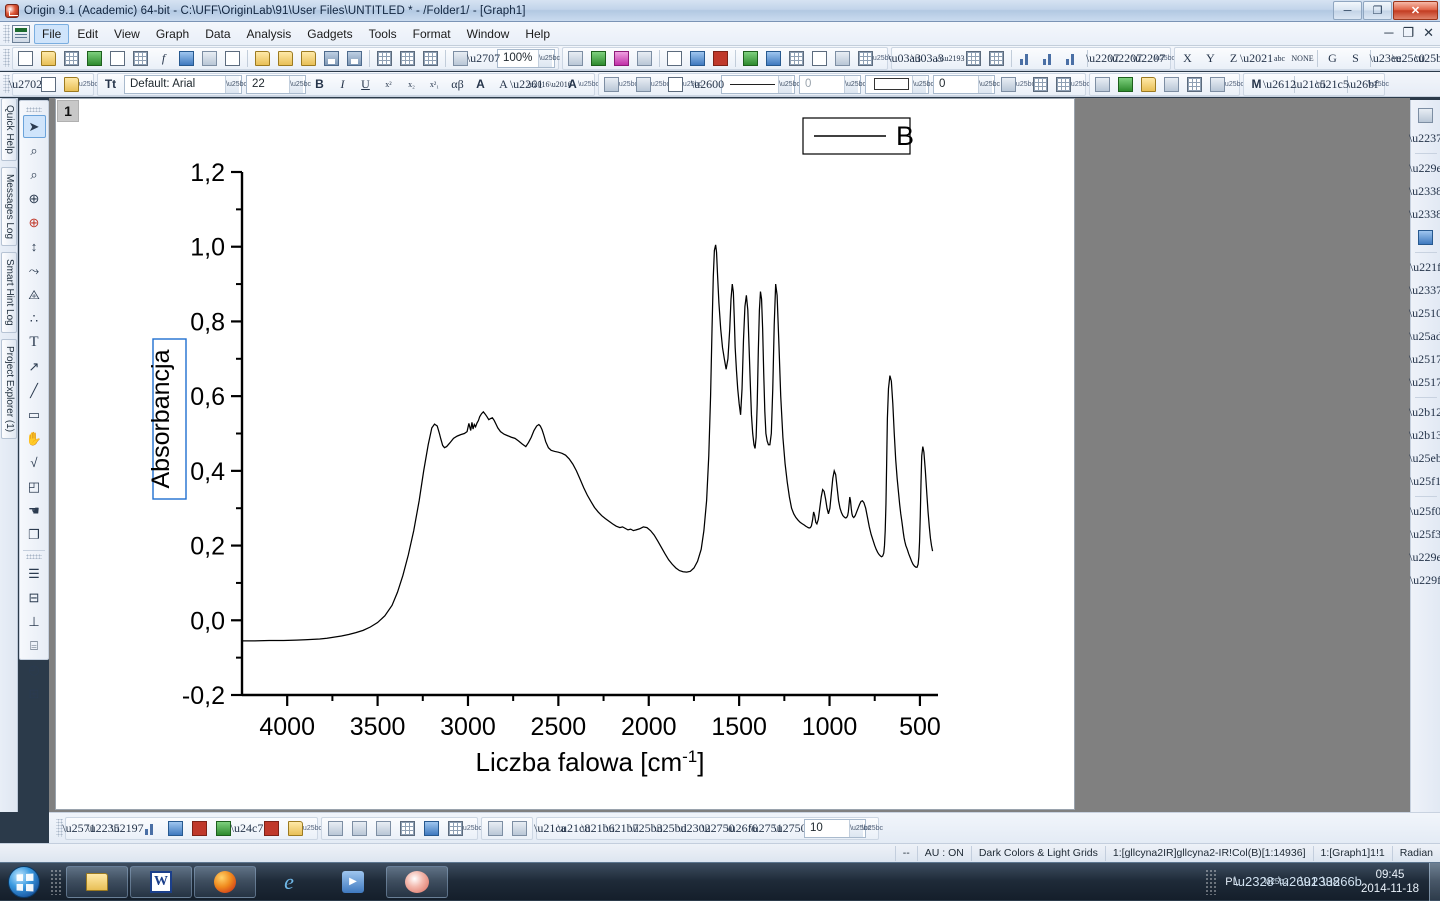 This screenshot has width=1440, height=901. Describe the element at coordinates (199, 828) in the screenshot. I see `box-plot-icon` at that location.